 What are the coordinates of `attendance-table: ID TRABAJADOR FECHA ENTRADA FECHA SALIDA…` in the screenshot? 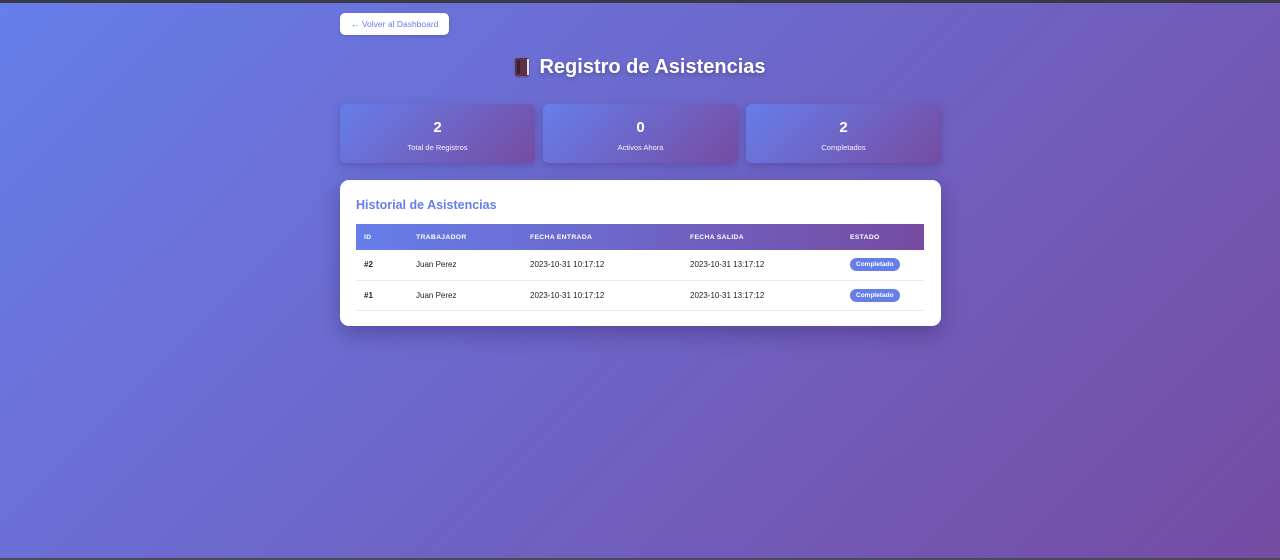 It's located at (640, 267).